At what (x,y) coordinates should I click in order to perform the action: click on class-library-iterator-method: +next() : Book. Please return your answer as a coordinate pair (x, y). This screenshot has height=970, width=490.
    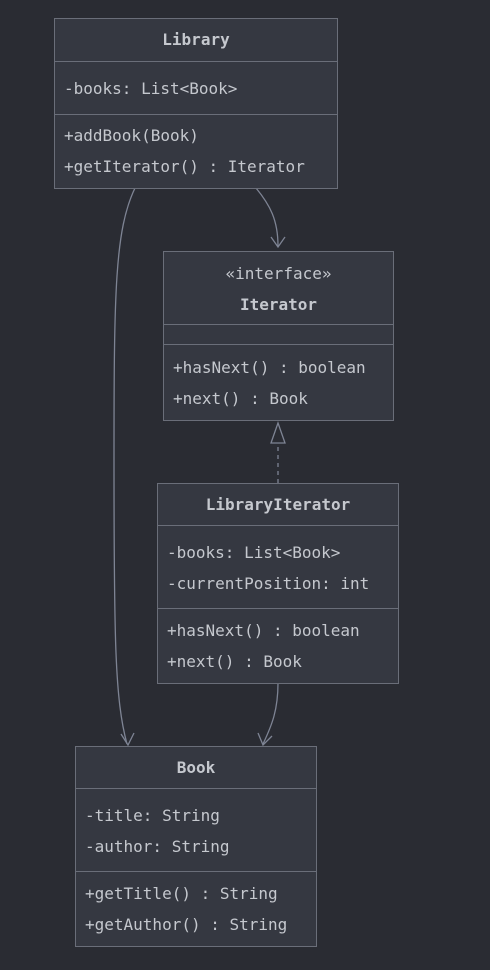
    Looking at the image, I should click on (234, 661).